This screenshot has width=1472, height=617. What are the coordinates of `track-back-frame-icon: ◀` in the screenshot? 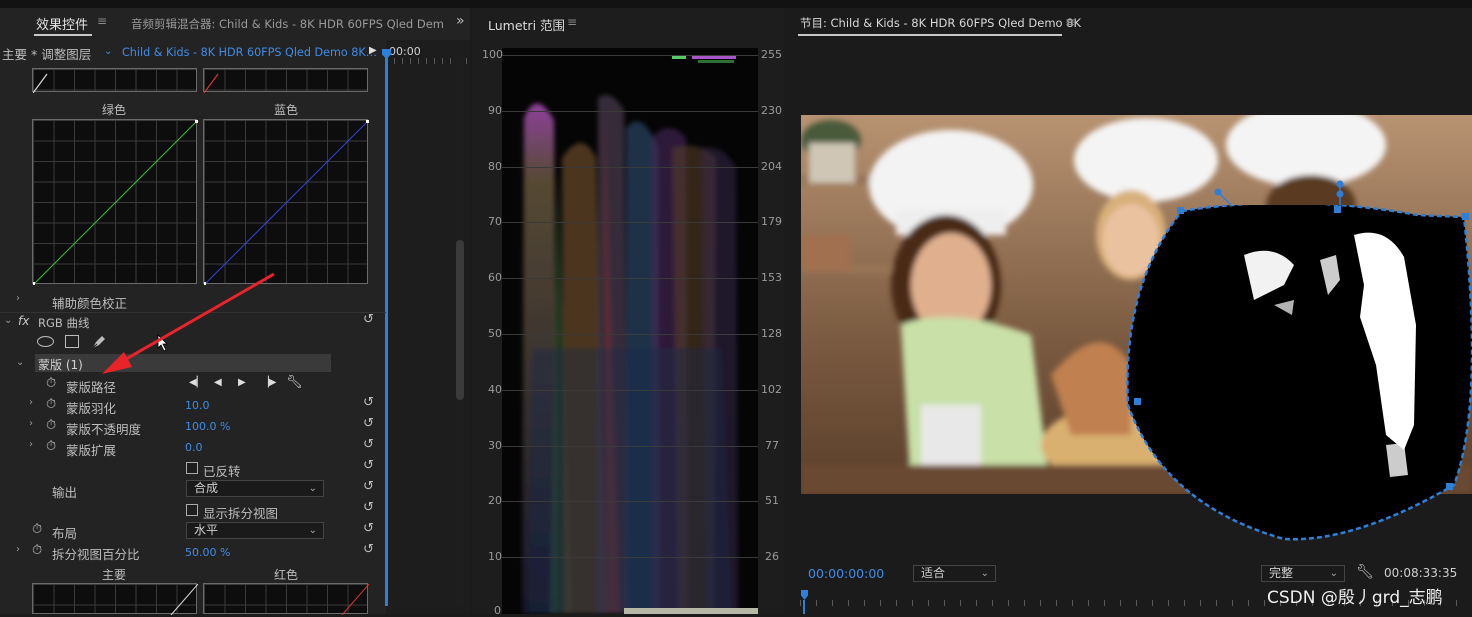 It's located at (218, 382).